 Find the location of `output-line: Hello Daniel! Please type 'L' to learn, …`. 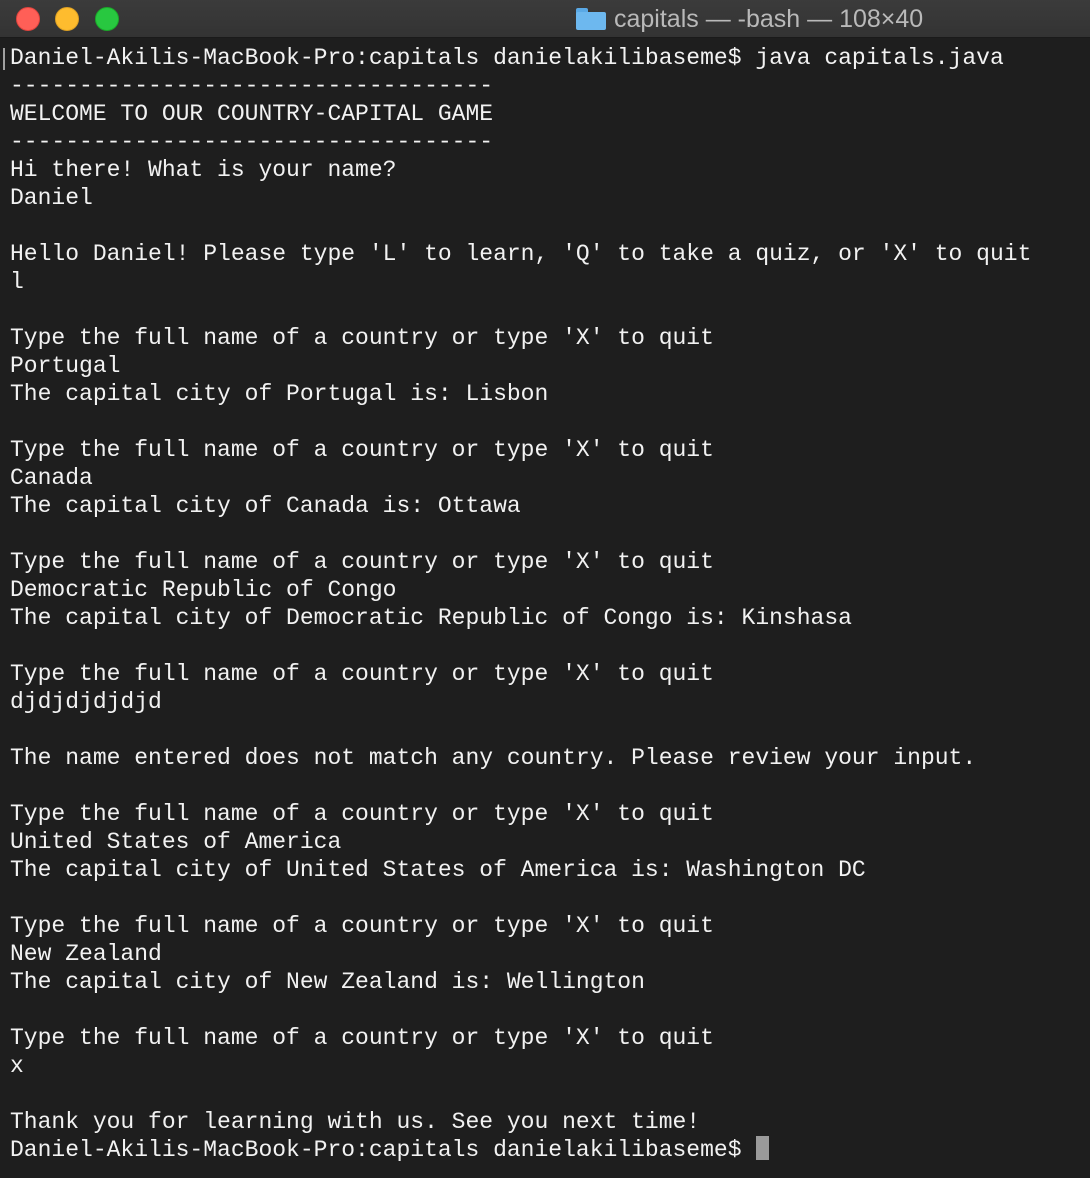

output-line: Hello Daniel! Please type 'L' to learn, … is located at coordinates (521, 254).